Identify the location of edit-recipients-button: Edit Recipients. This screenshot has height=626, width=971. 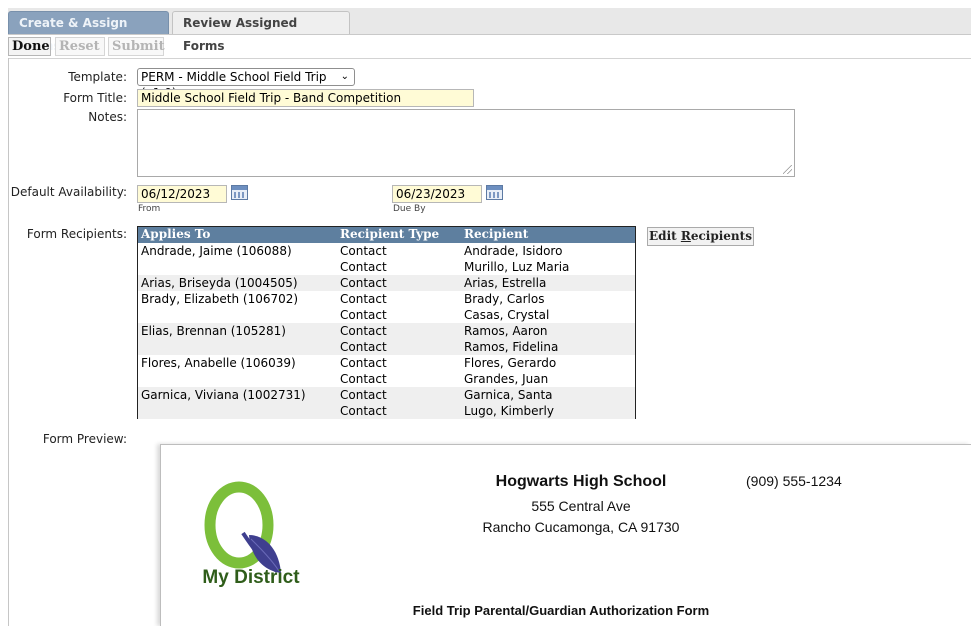
(700, 236).